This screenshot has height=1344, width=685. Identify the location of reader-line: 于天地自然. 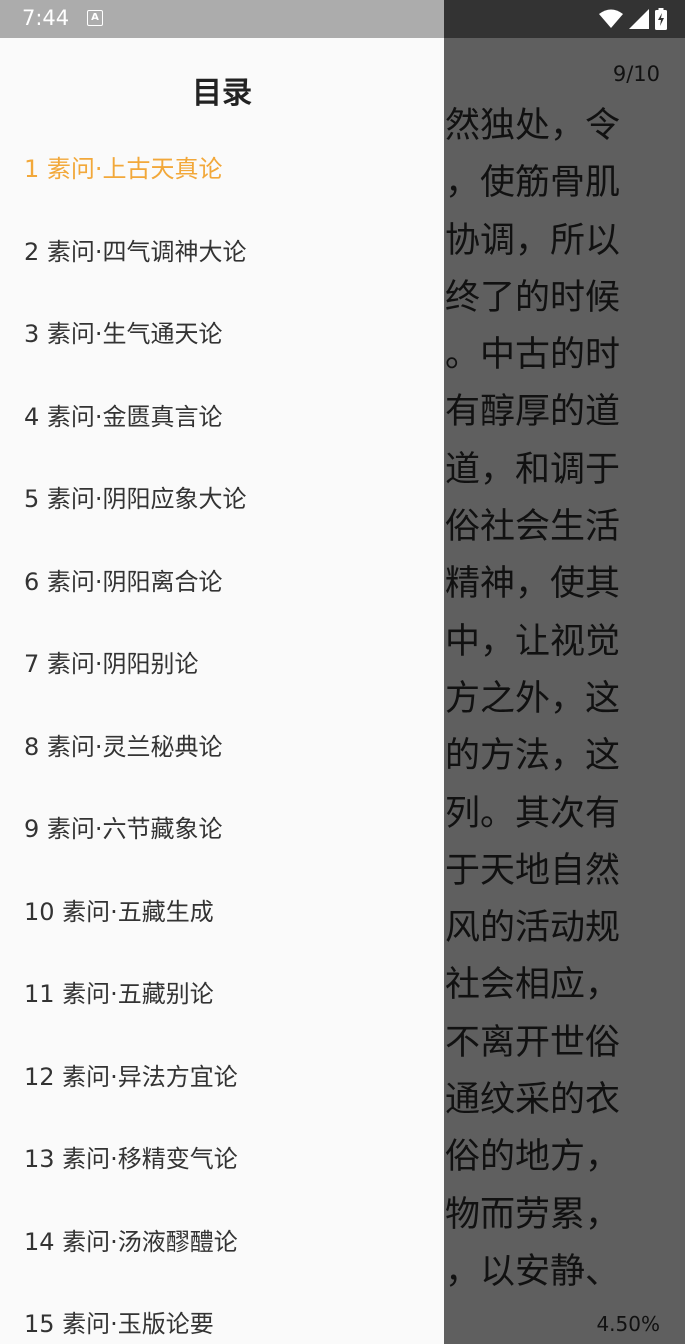
(533, 870).